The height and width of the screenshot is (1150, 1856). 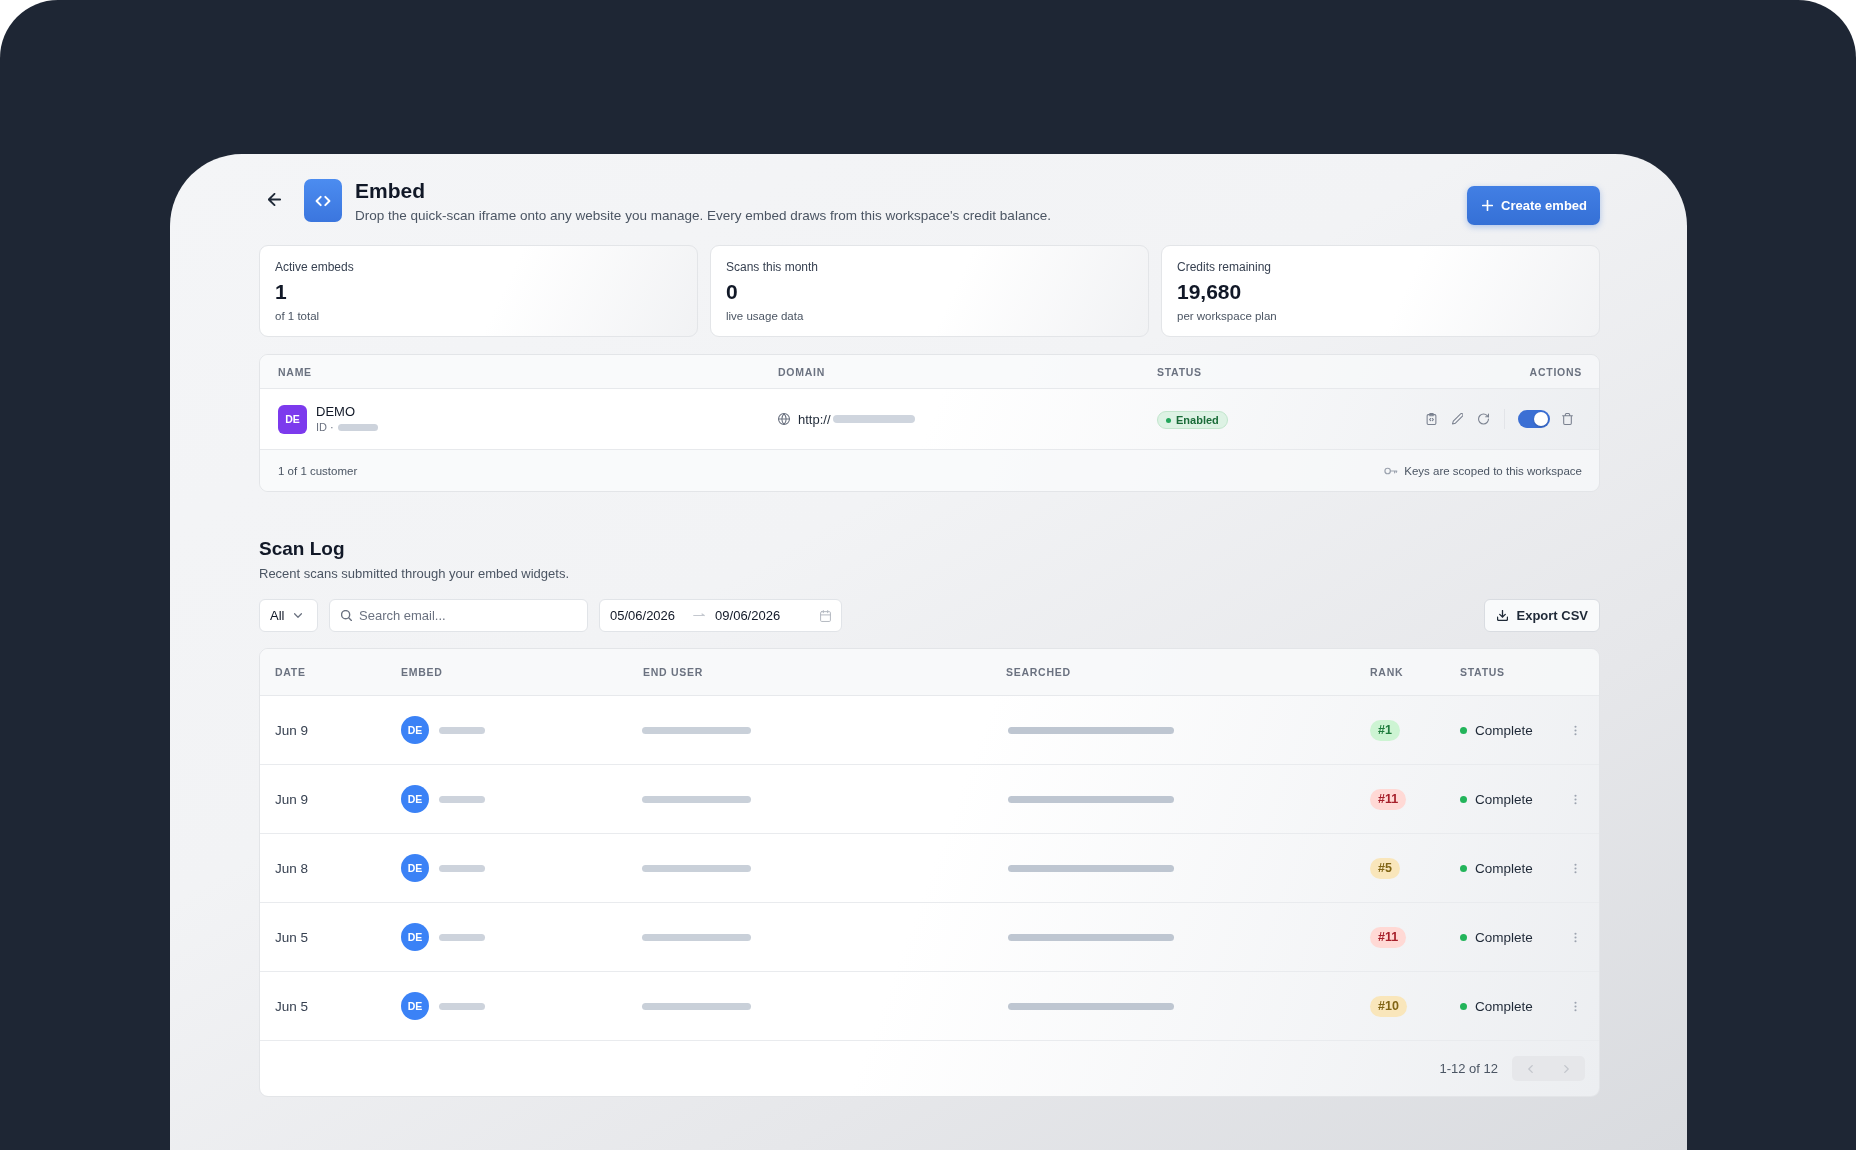 I want to click on column-header: EMBED, so click(x=422, y=672).